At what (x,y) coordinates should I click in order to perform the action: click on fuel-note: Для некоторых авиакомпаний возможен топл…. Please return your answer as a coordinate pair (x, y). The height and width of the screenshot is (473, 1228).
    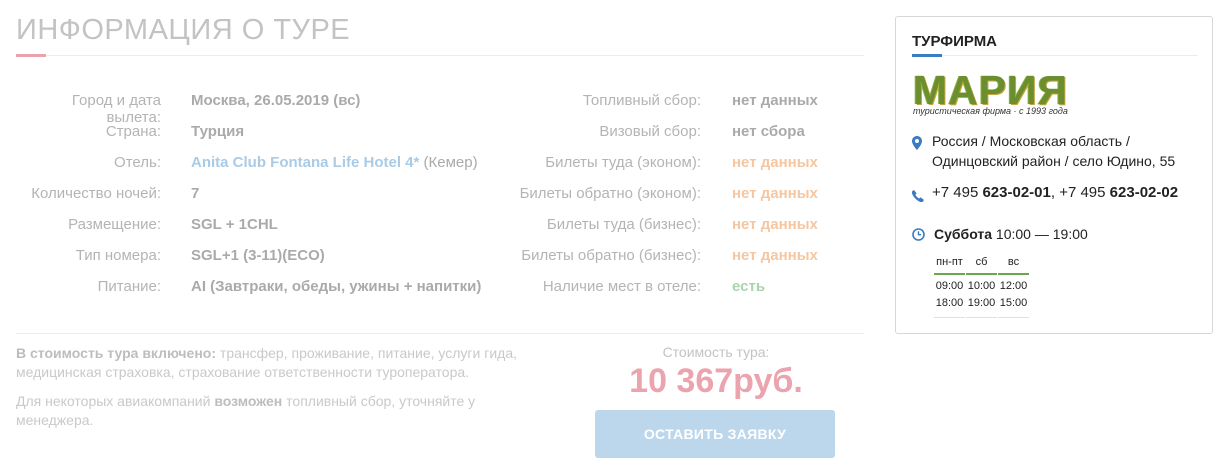
    Looking at the image, I should click on (266, 411).